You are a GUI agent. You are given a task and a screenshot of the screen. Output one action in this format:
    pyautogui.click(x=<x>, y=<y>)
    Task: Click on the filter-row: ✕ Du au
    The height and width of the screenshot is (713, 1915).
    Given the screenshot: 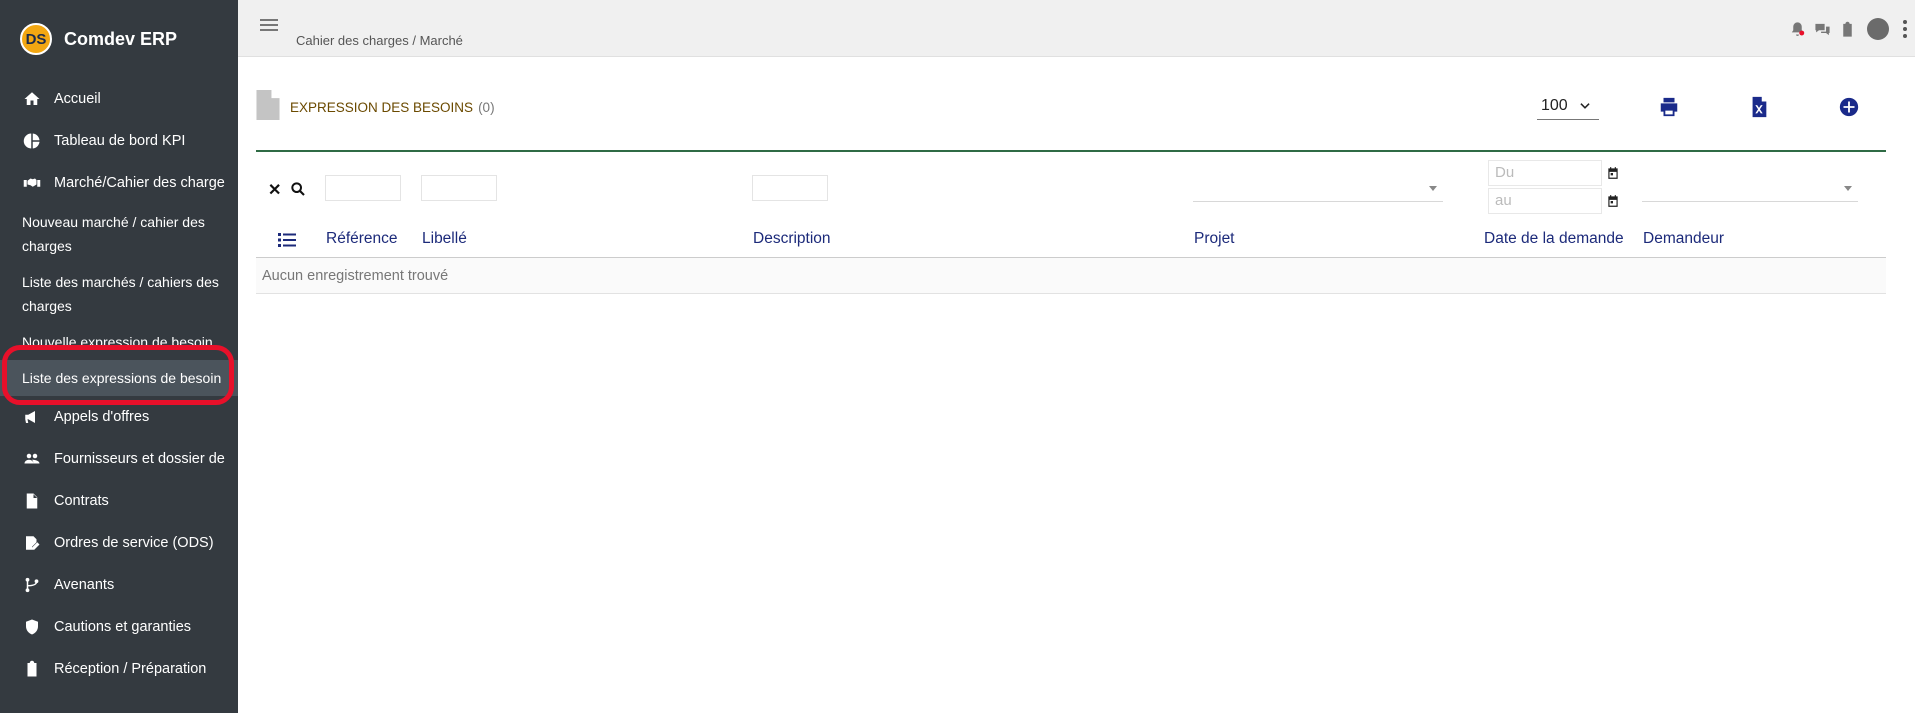 What is the action you would take?
    pyautogui.click(x=1071, y=187)
    